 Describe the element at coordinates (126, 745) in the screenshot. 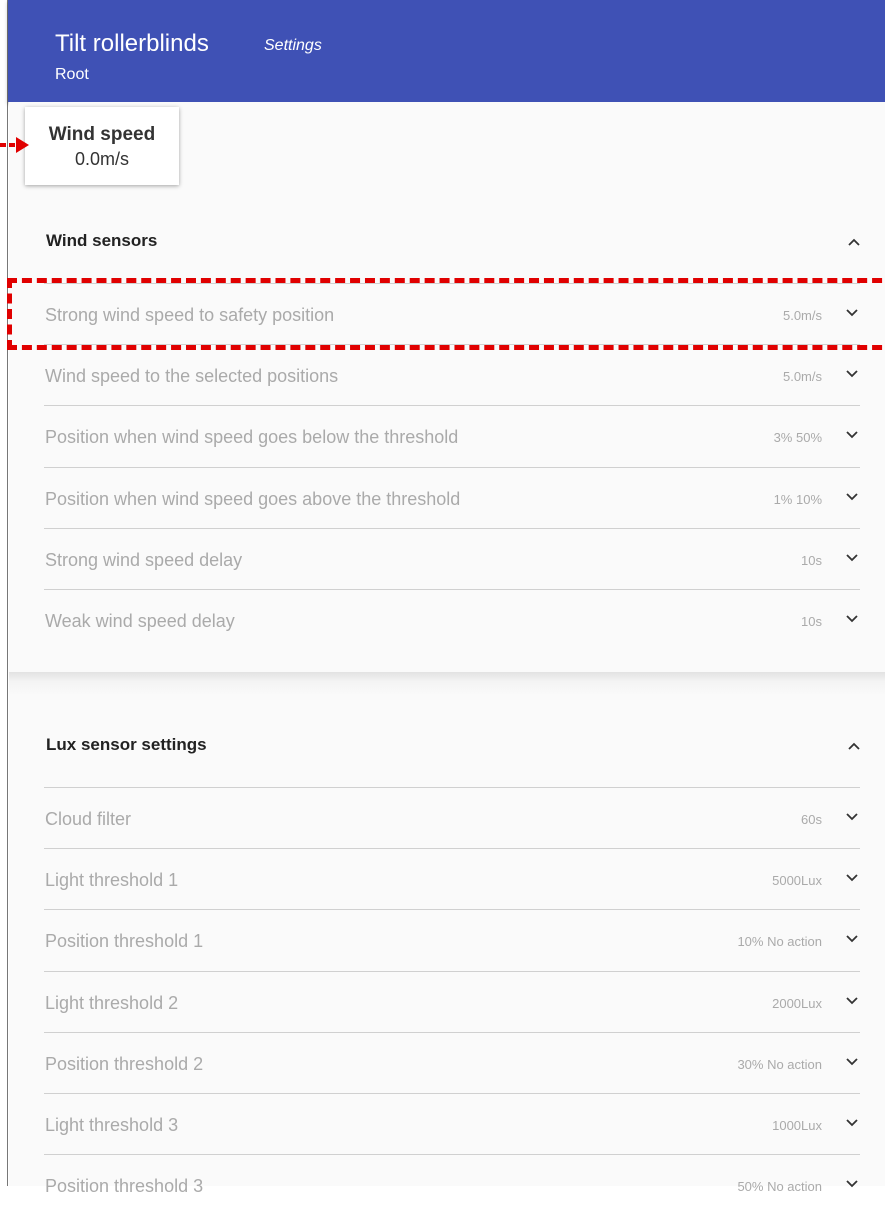

I see `section-title-lux-settings: Lux sensor settings` at that location.